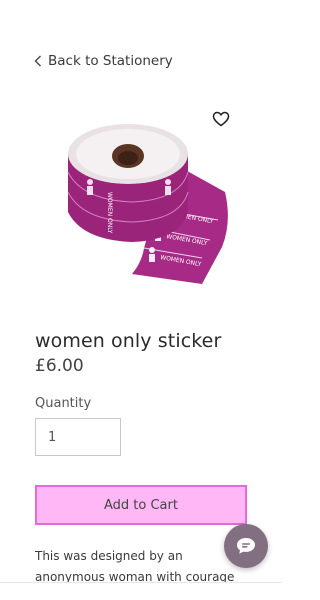 The image size is (320, 600). Describe the element at coordinates (128, 341) in the screenshot. I see `product-title: women only sticker` at that location.